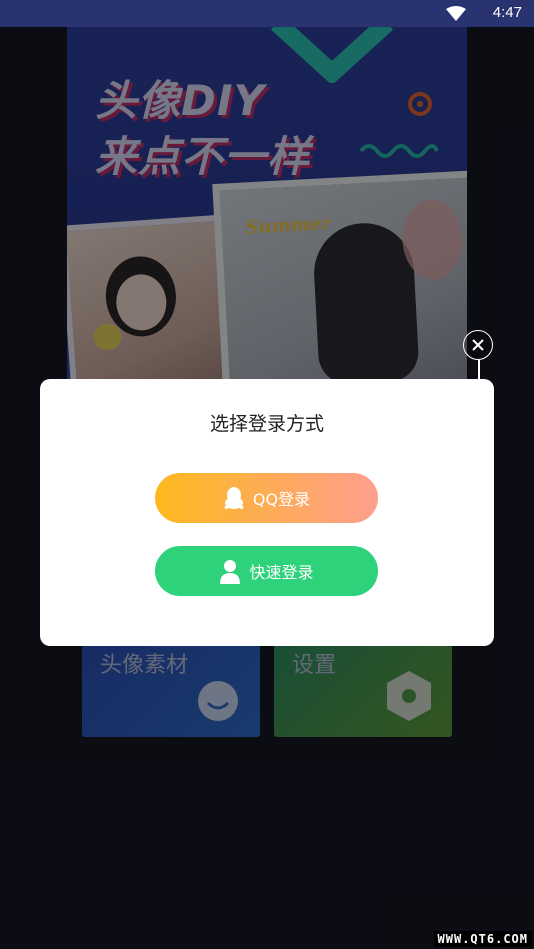 This screenshot has height=949, width=534. I want to click on quick-login-button: 快速登录, so click(266, 571).